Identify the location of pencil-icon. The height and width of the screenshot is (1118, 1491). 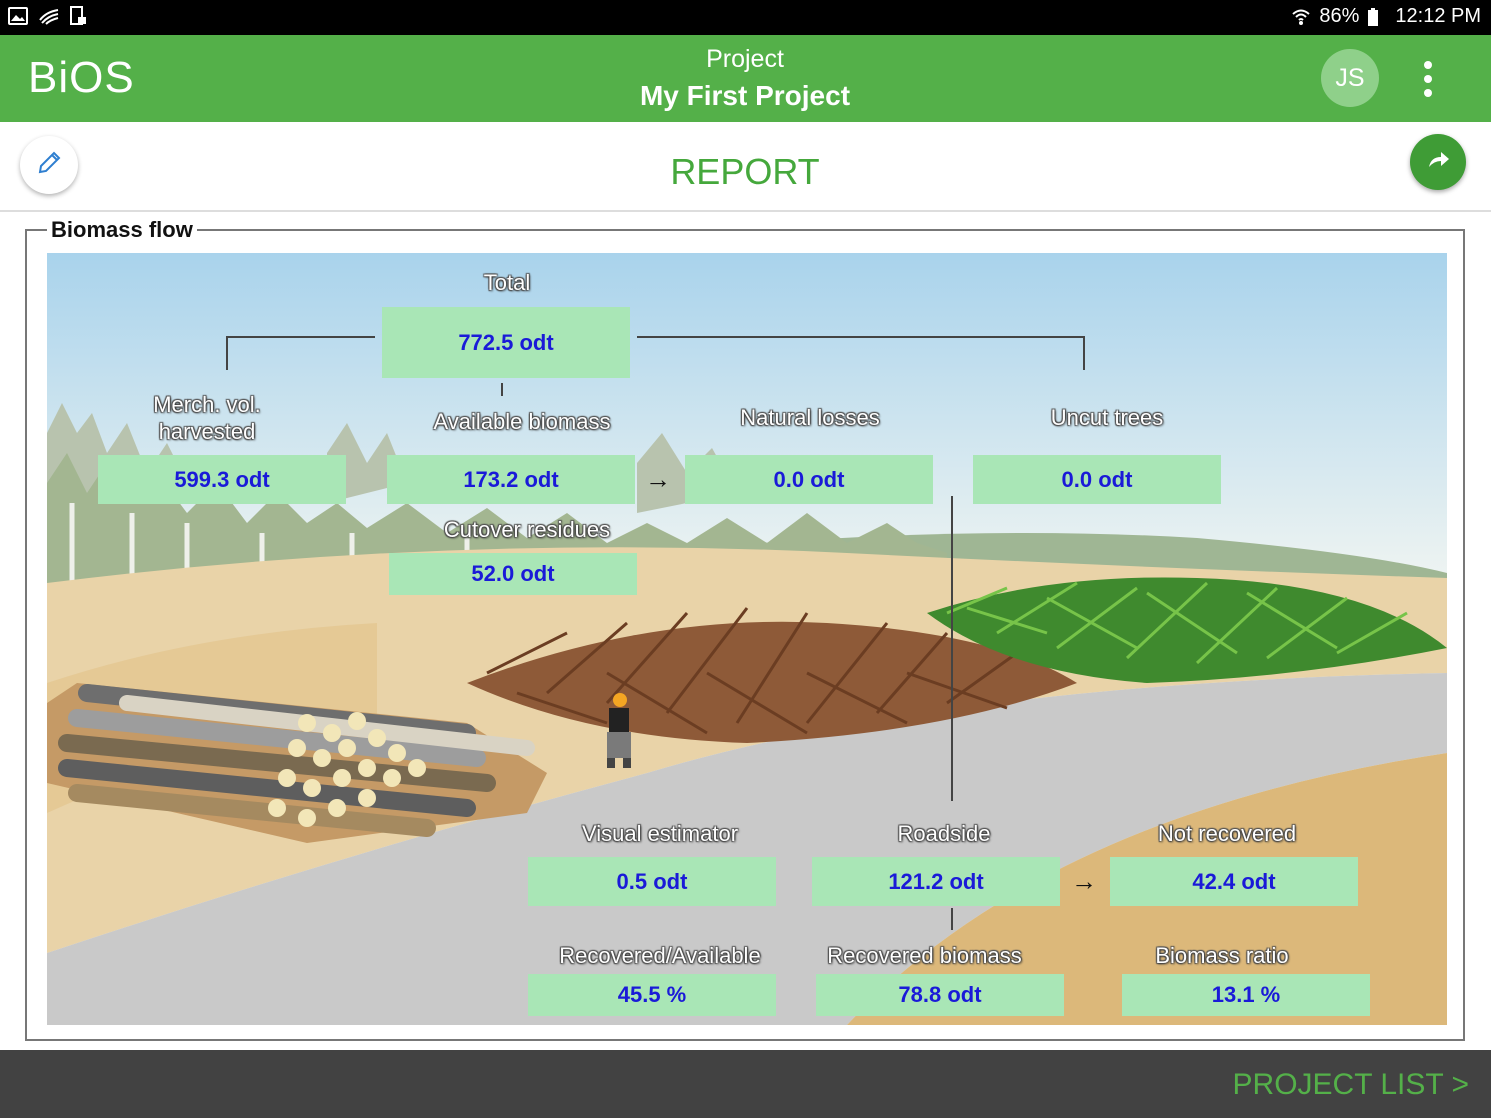
(49, 165).